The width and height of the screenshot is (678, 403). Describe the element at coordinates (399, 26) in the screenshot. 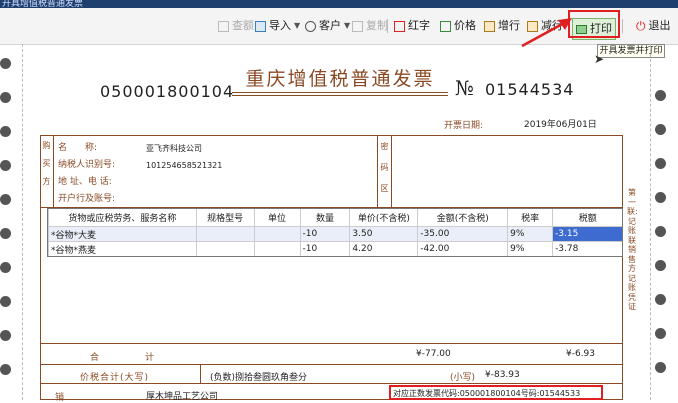

I see `red-doc-icon` at that location.